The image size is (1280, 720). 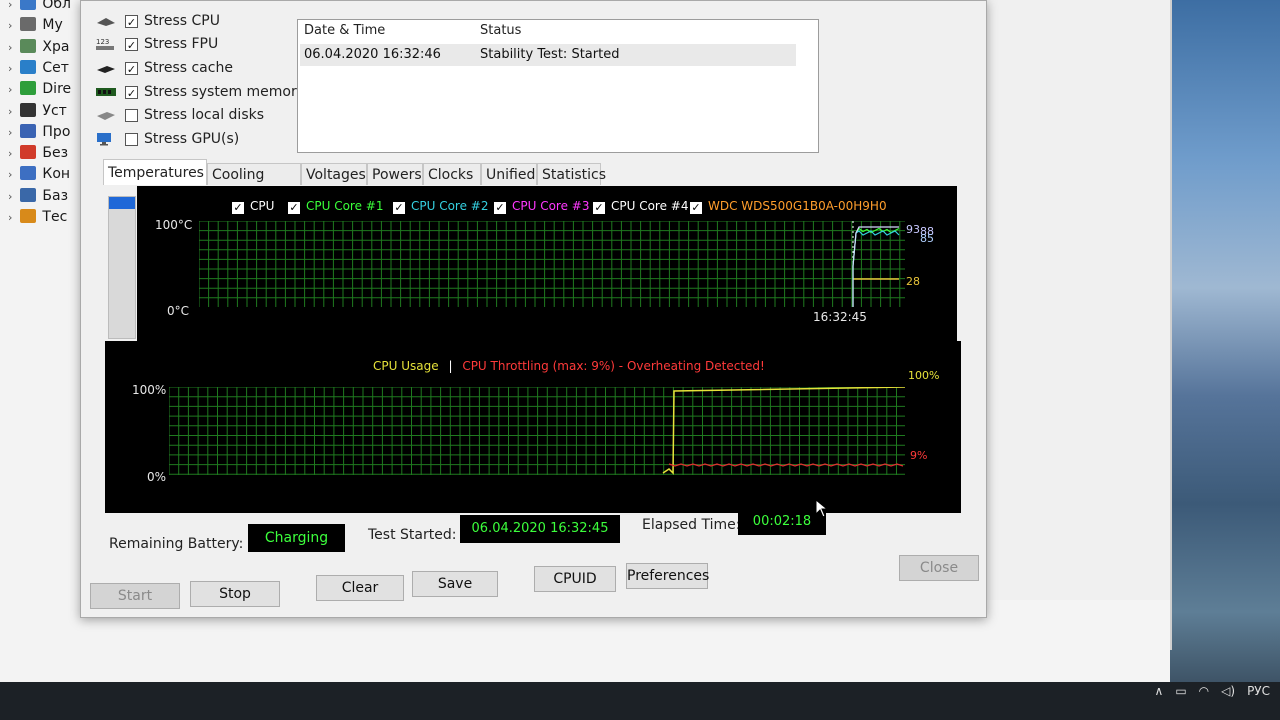 I want to click on usage-title: CPU Usage, so click(x=406, y=366).